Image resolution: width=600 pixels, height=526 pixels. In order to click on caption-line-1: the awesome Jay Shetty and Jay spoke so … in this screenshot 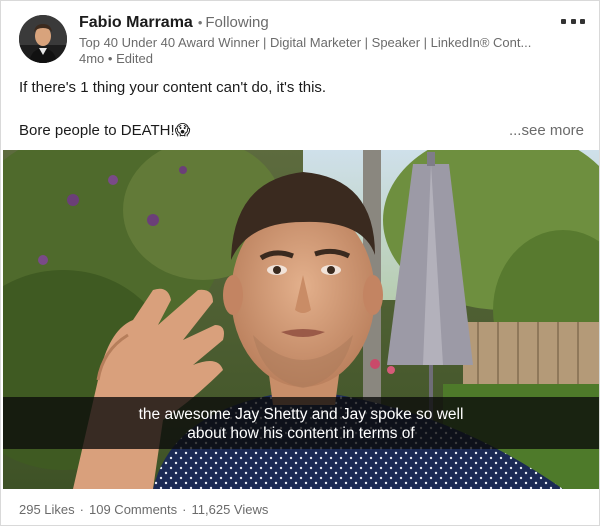, I will do `click(301, 414)`.